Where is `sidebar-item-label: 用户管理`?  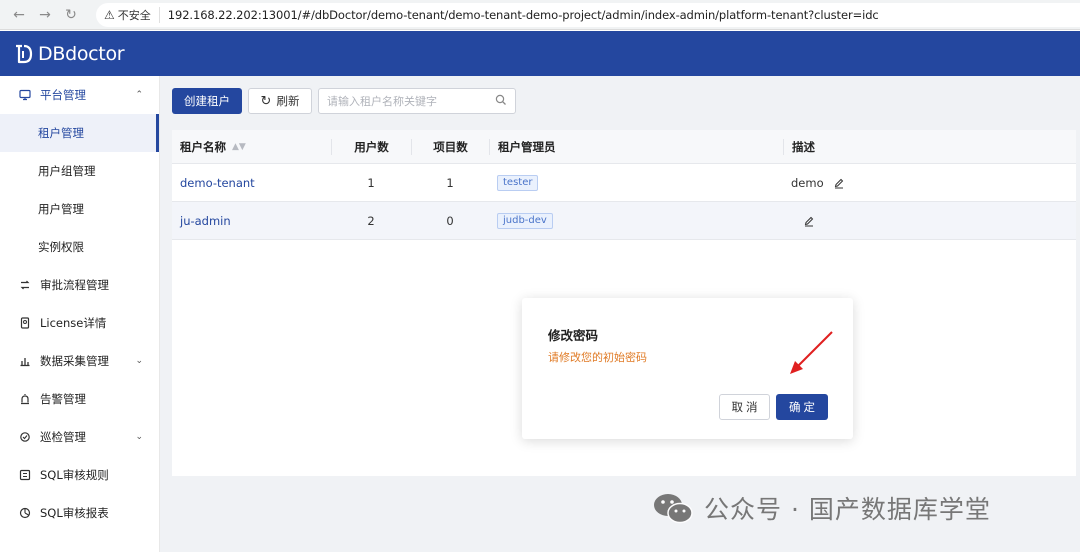 sidebar-item-label: 用户管理 is located at coordinates (61, 209).